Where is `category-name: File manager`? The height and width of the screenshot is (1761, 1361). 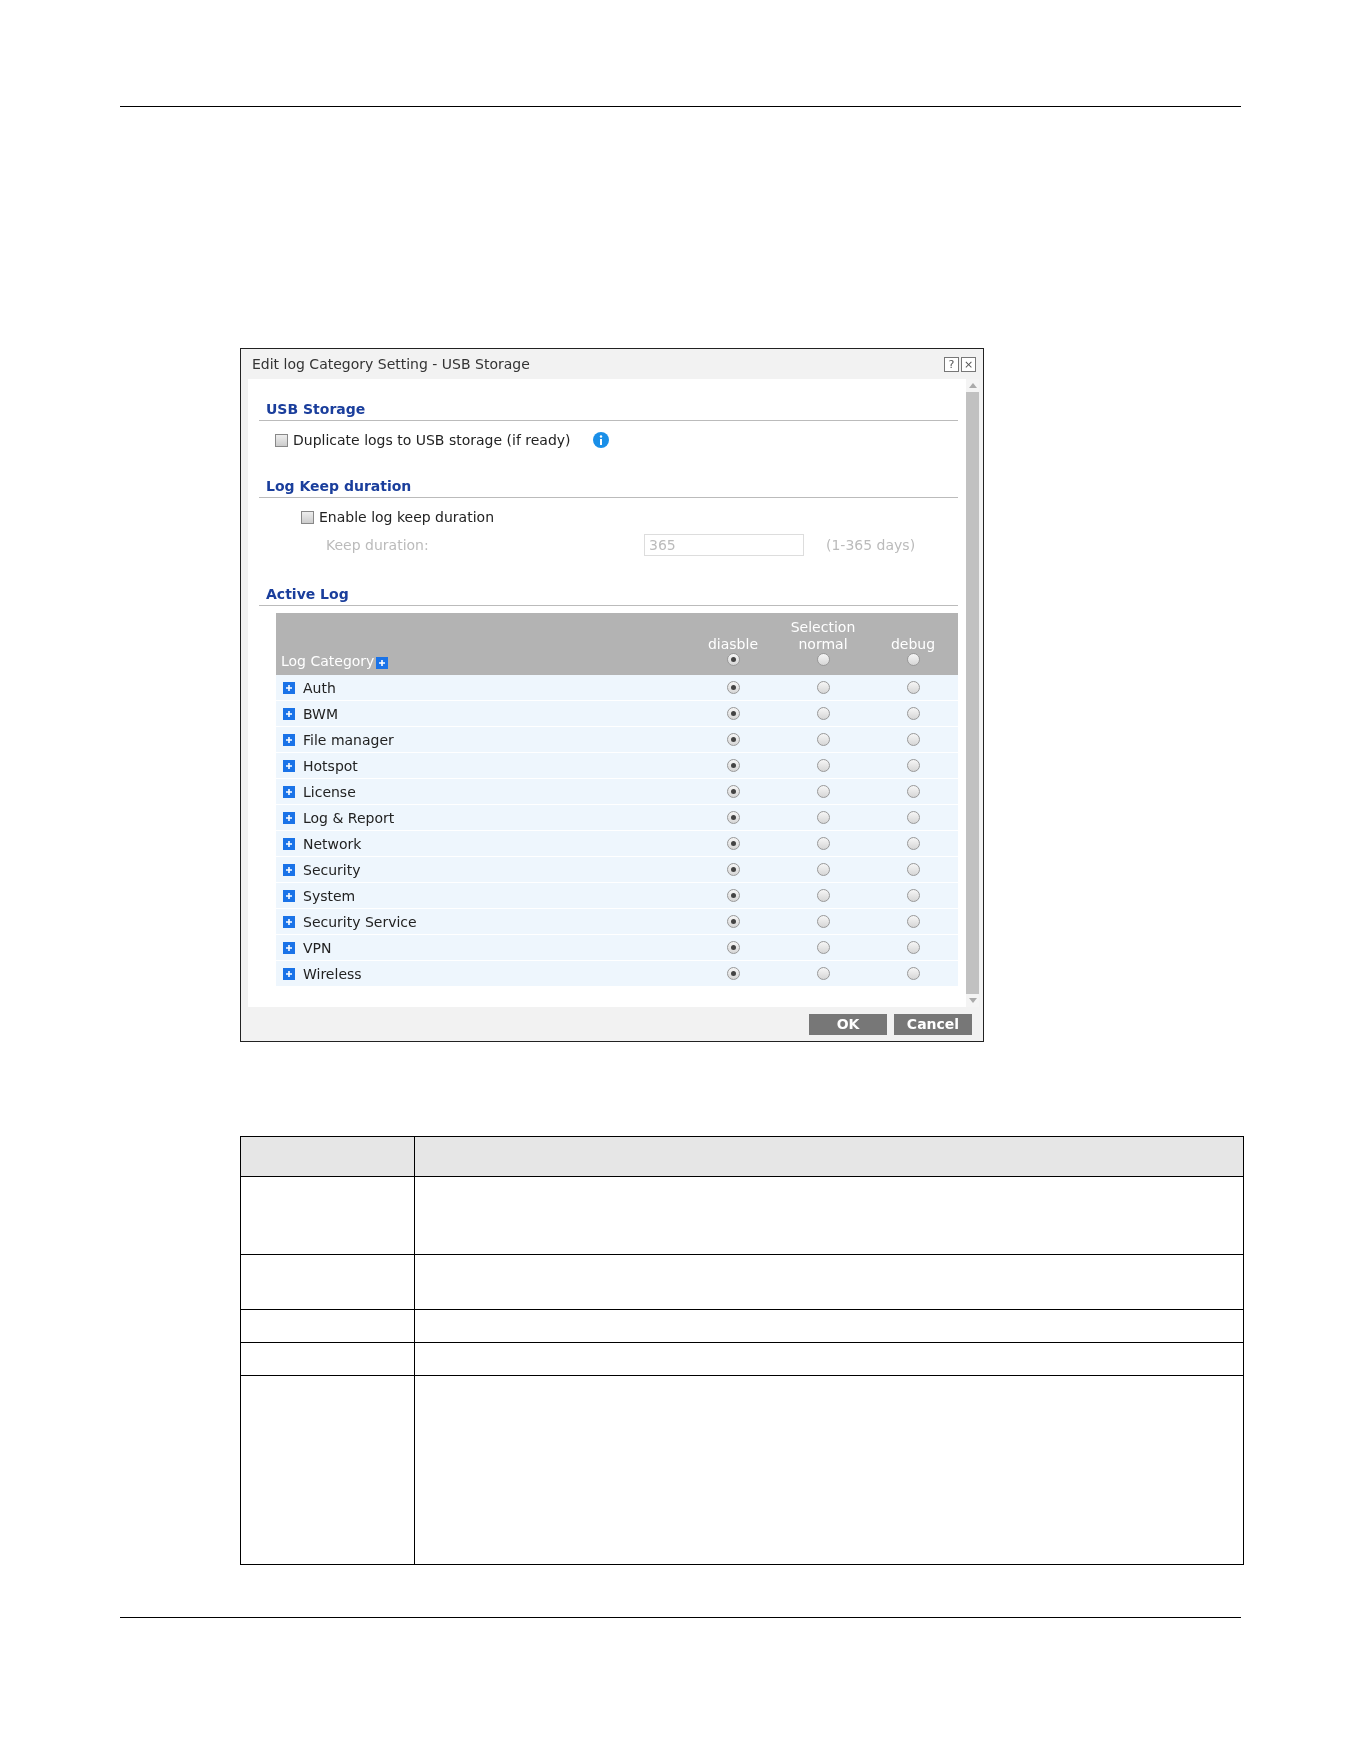
category-name: File manager is located at coordinates (348, 739).